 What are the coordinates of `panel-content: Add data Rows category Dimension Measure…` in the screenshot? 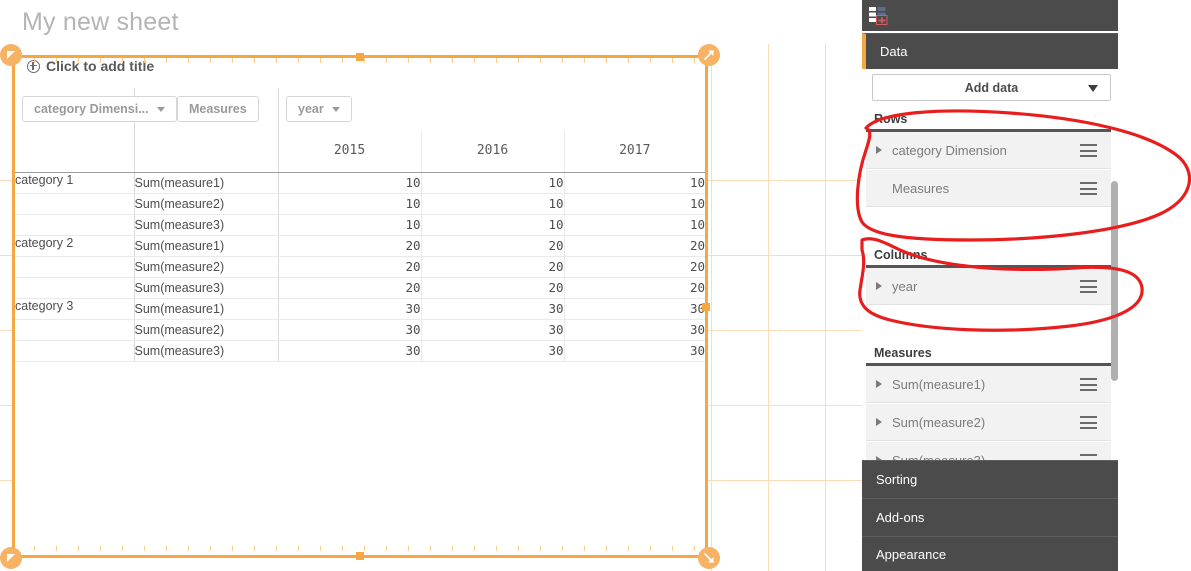 It's located at (990, 266).